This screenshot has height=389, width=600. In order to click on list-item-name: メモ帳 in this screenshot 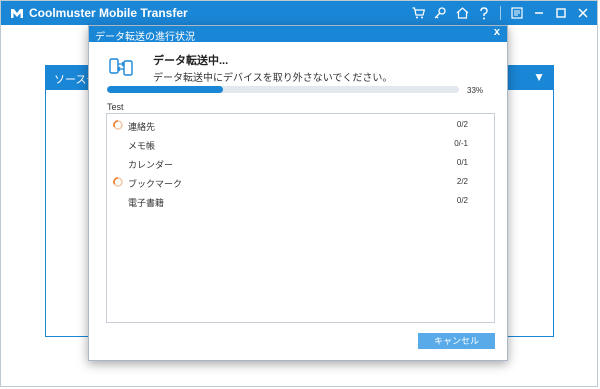, I will do `click(142, 146)`.